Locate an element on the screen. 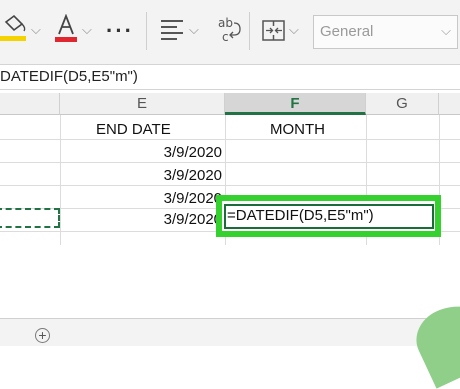  formula-bar-text: DATEDIF(D5,E5"m") is located at coordinates (69, 76).